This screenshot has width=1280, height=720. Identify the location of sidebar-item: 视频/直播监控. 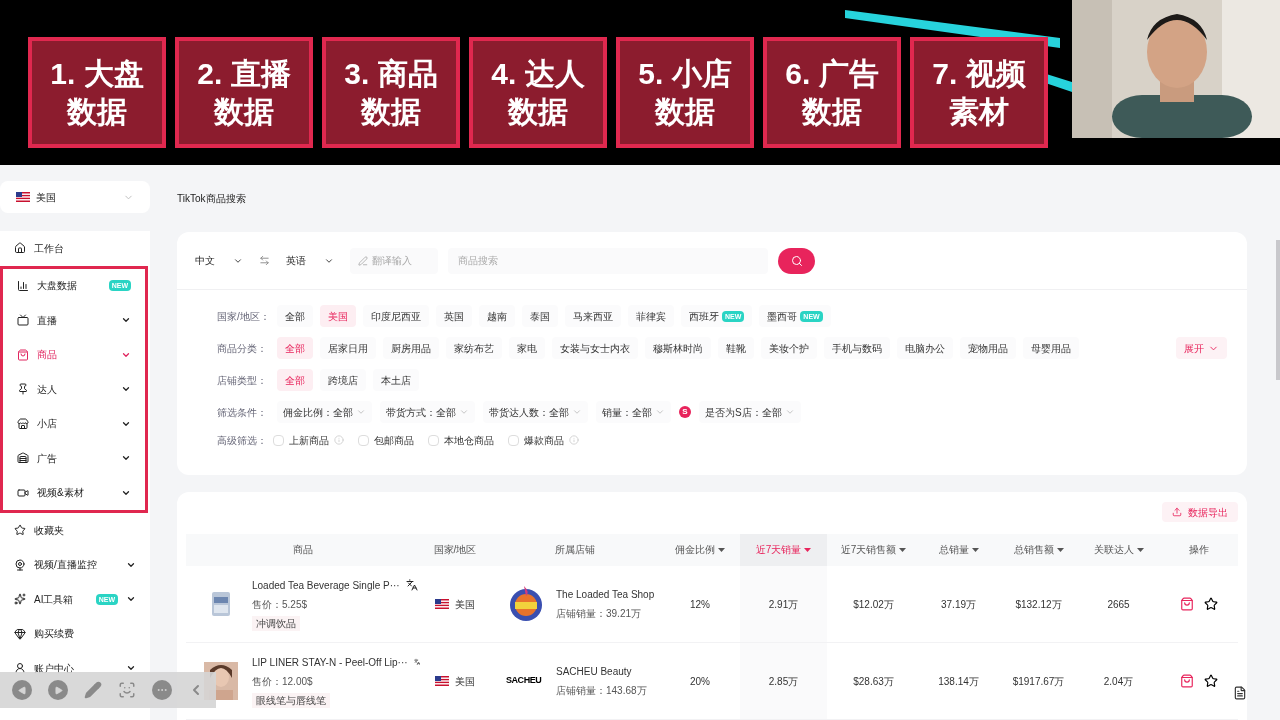
(75, 564).